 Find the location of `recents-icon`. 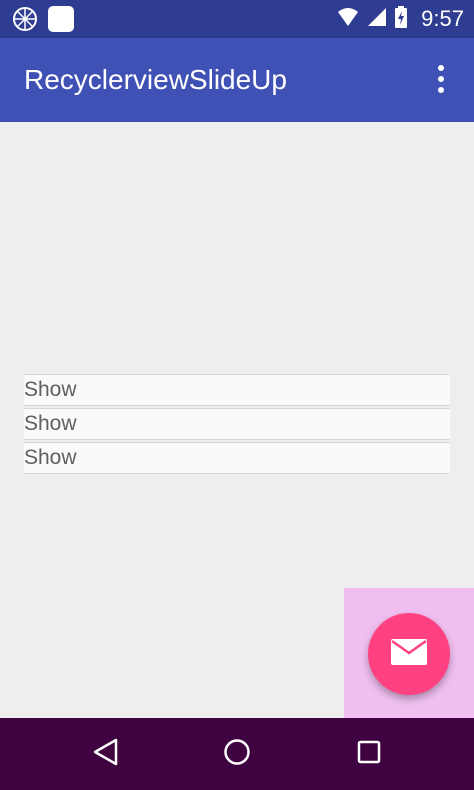

recents-icon is located at coordinates (369, 754).